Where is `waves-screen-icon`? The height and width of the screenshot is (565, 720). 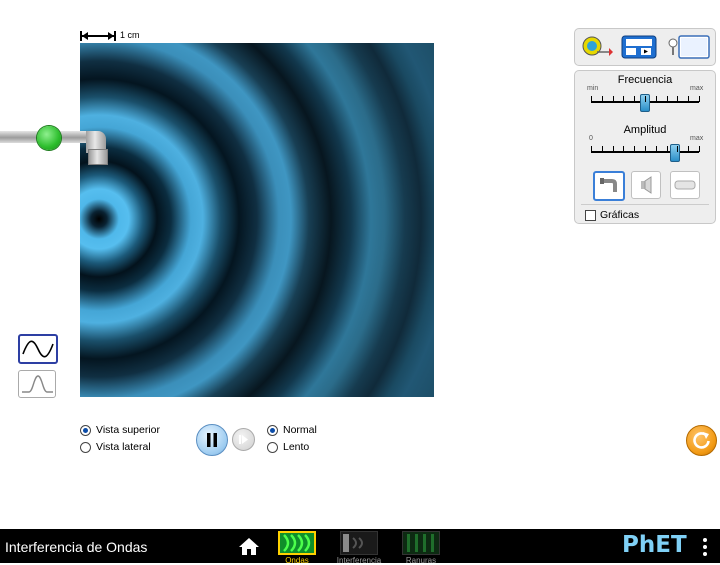 waves-screen-icon is located at coordinates (297, 543).